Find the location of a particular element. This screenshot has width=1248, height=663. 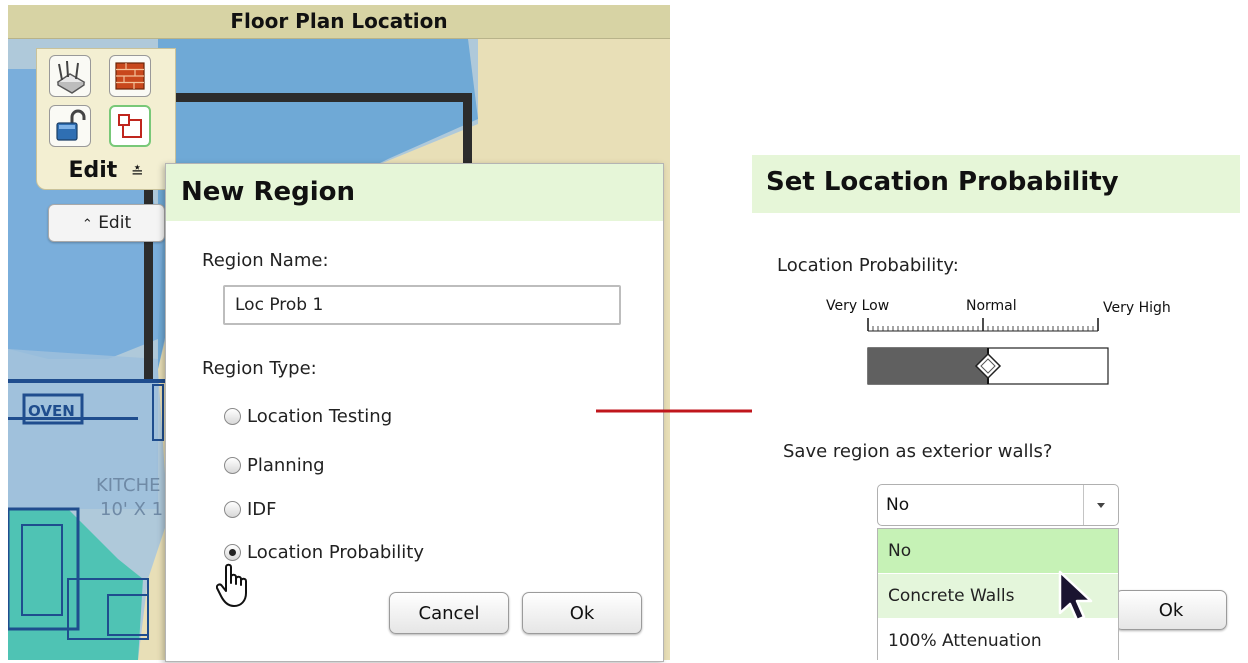

radio-location-probability: Location Probability is located at coordinates (324, 552).